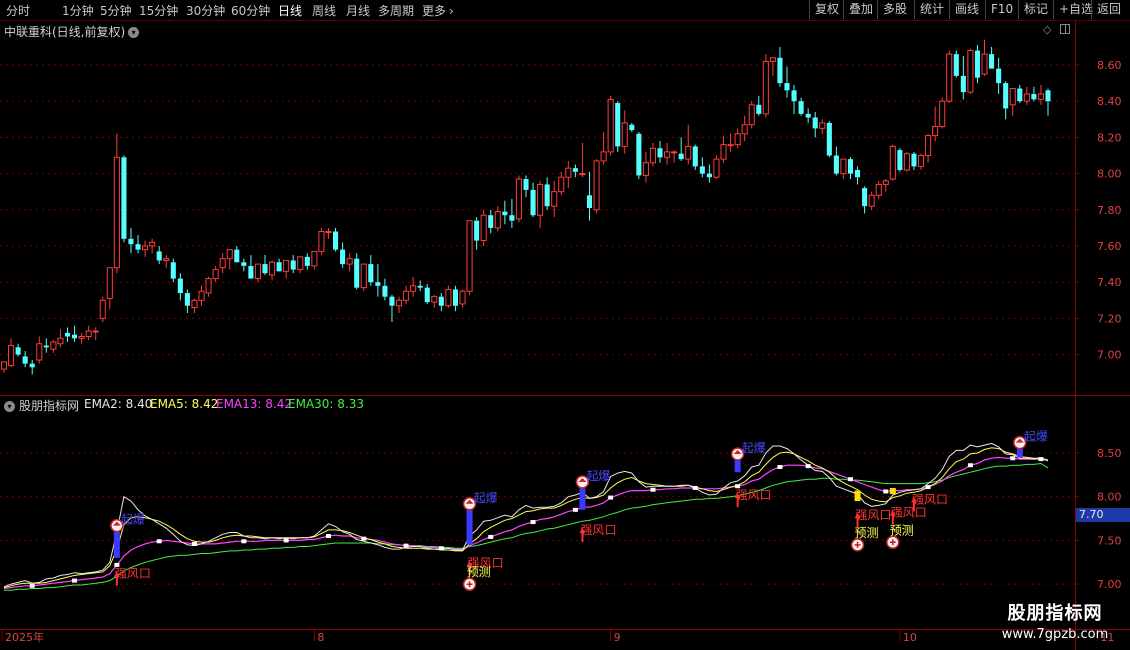  I want to click on ema5-value: EMA5: 8.42, so click(184, 404).